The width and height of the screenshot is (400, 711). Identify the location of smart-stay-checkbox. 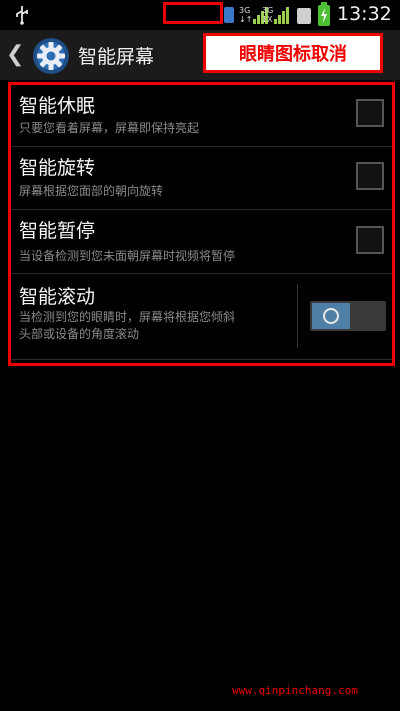
(370, 113).